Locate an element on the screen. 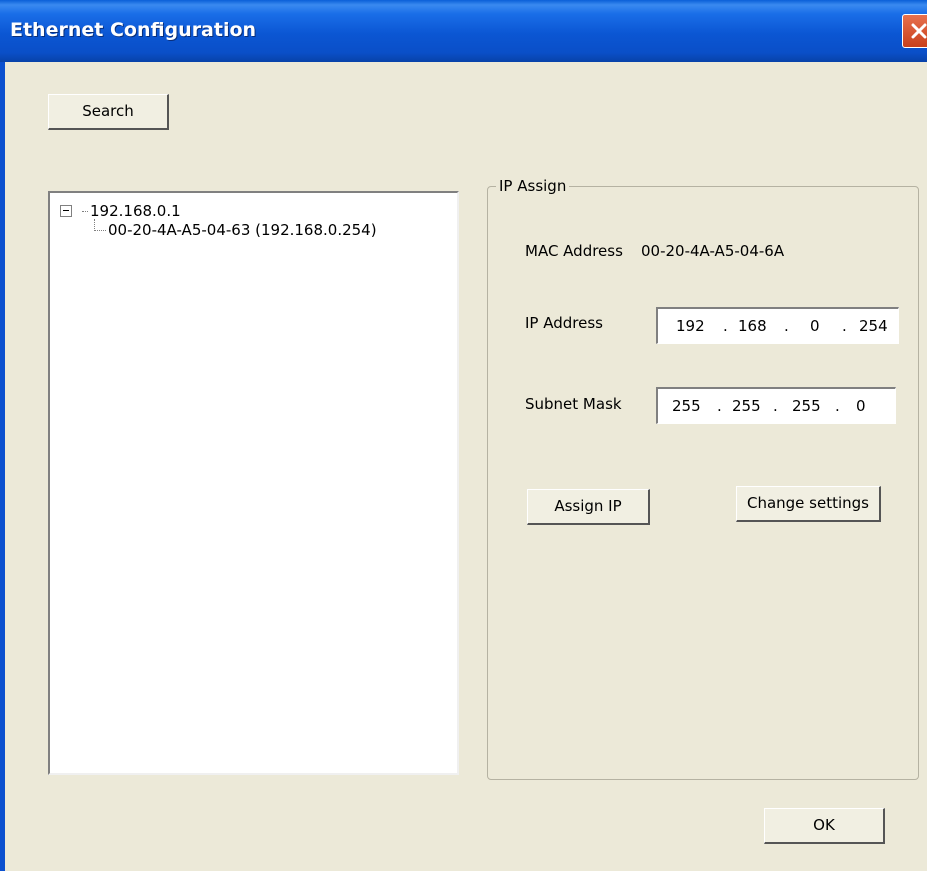  ip-address-label: IP Address is located at coordinates (564, 323).